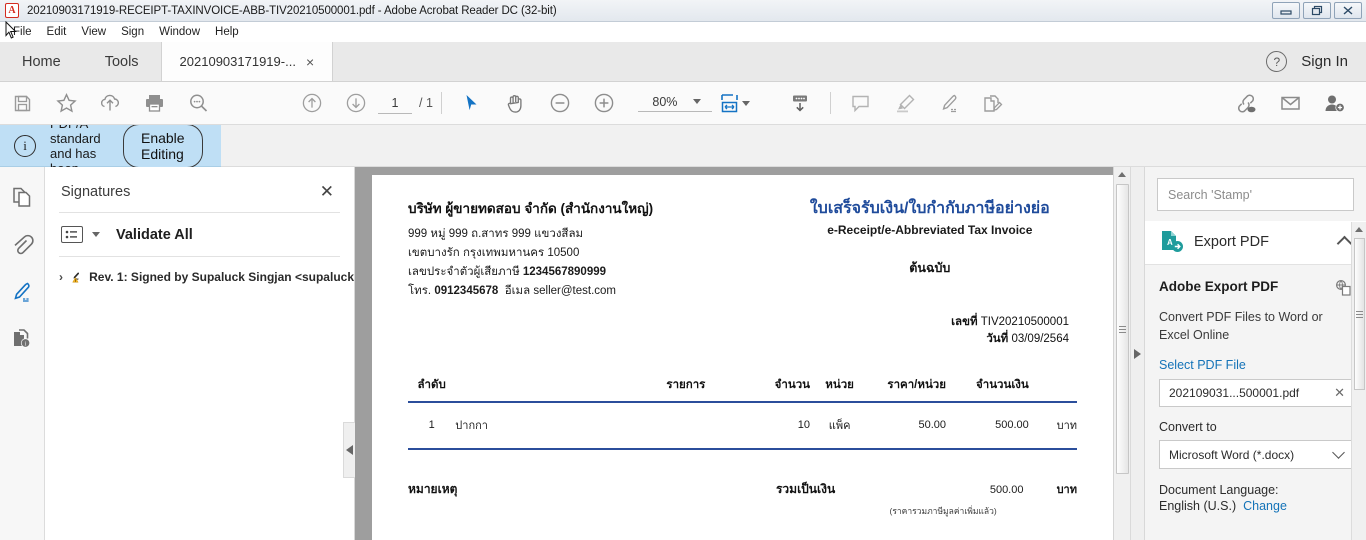  I want to click on chevron-right-icon, so click(1137, 353).